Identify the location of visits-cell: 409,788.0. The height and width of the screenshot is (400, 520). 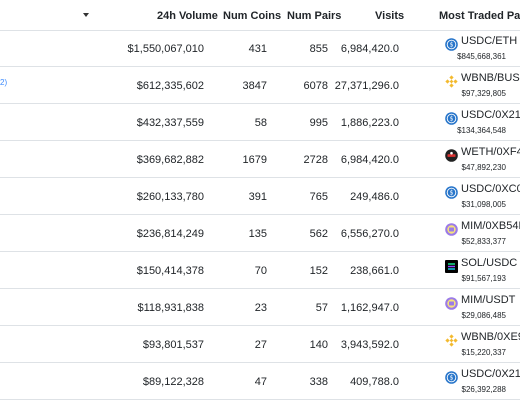
(374, 382).